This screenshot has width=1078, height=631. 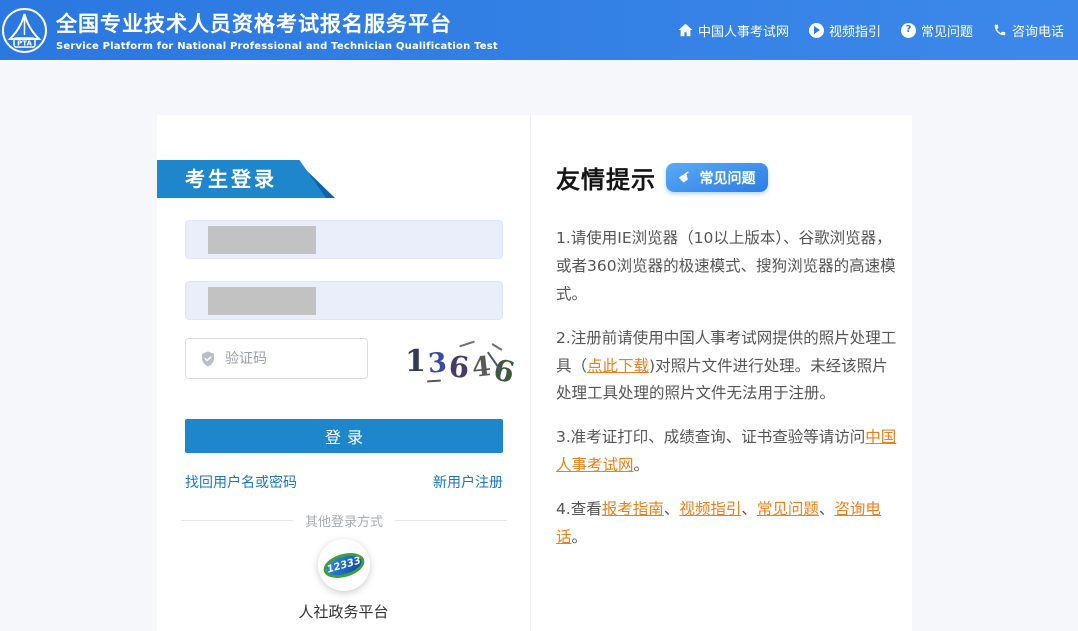 I want to click on header-nav: 中国人事考试网 视频指引 ? 常见问题 咨询电话, so click(x=871, y=30).